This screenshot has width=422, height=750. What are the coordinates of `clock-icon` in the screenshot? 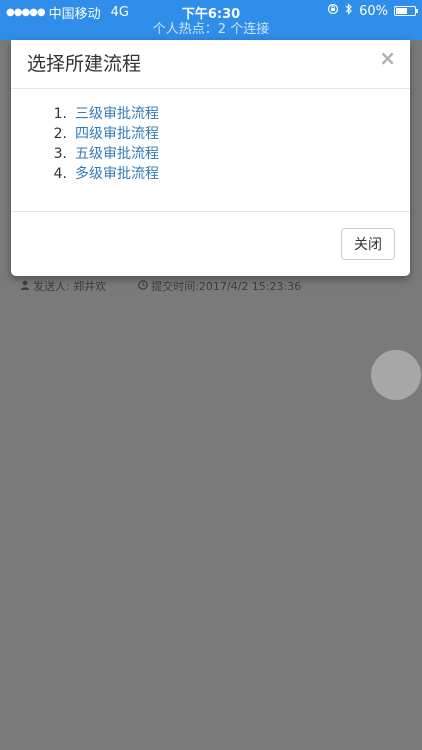 It's located at (143, 286).